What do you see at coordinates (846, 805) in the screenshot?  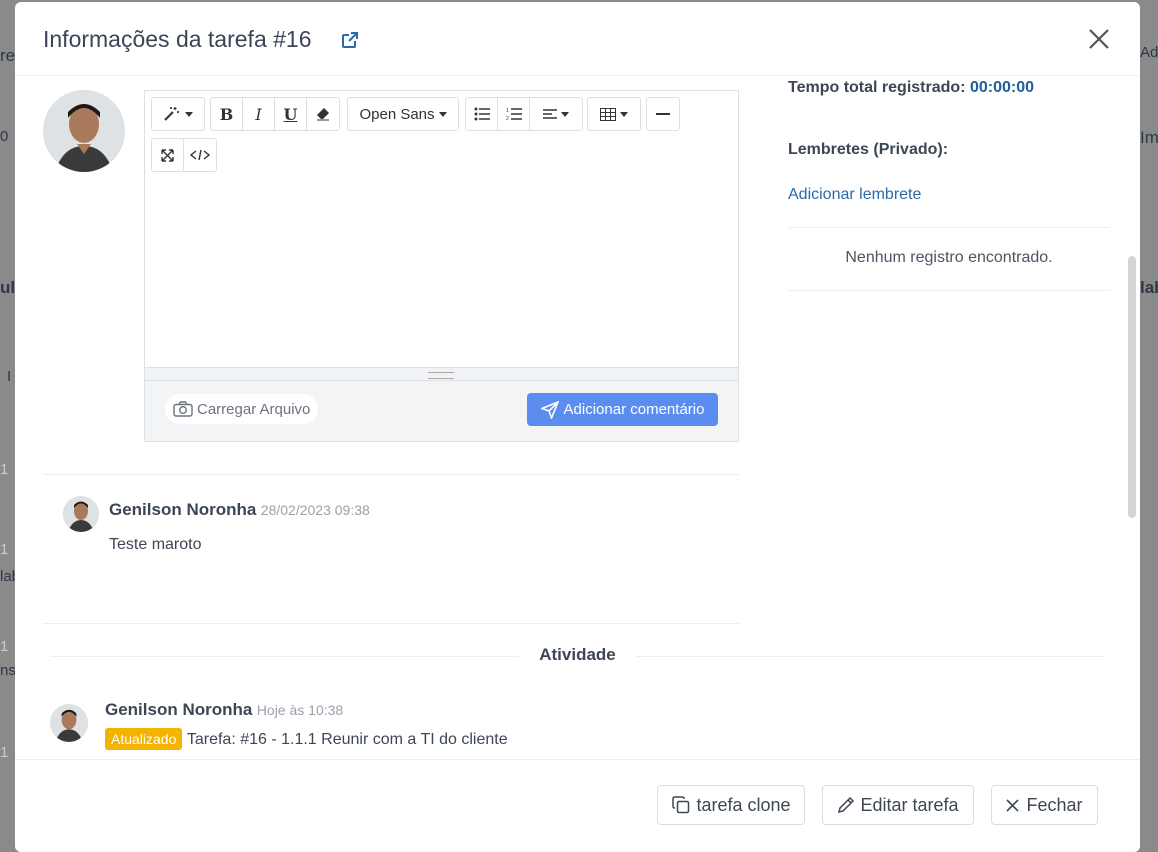 I see `pencil-icon` at bounding box center [846, 805].